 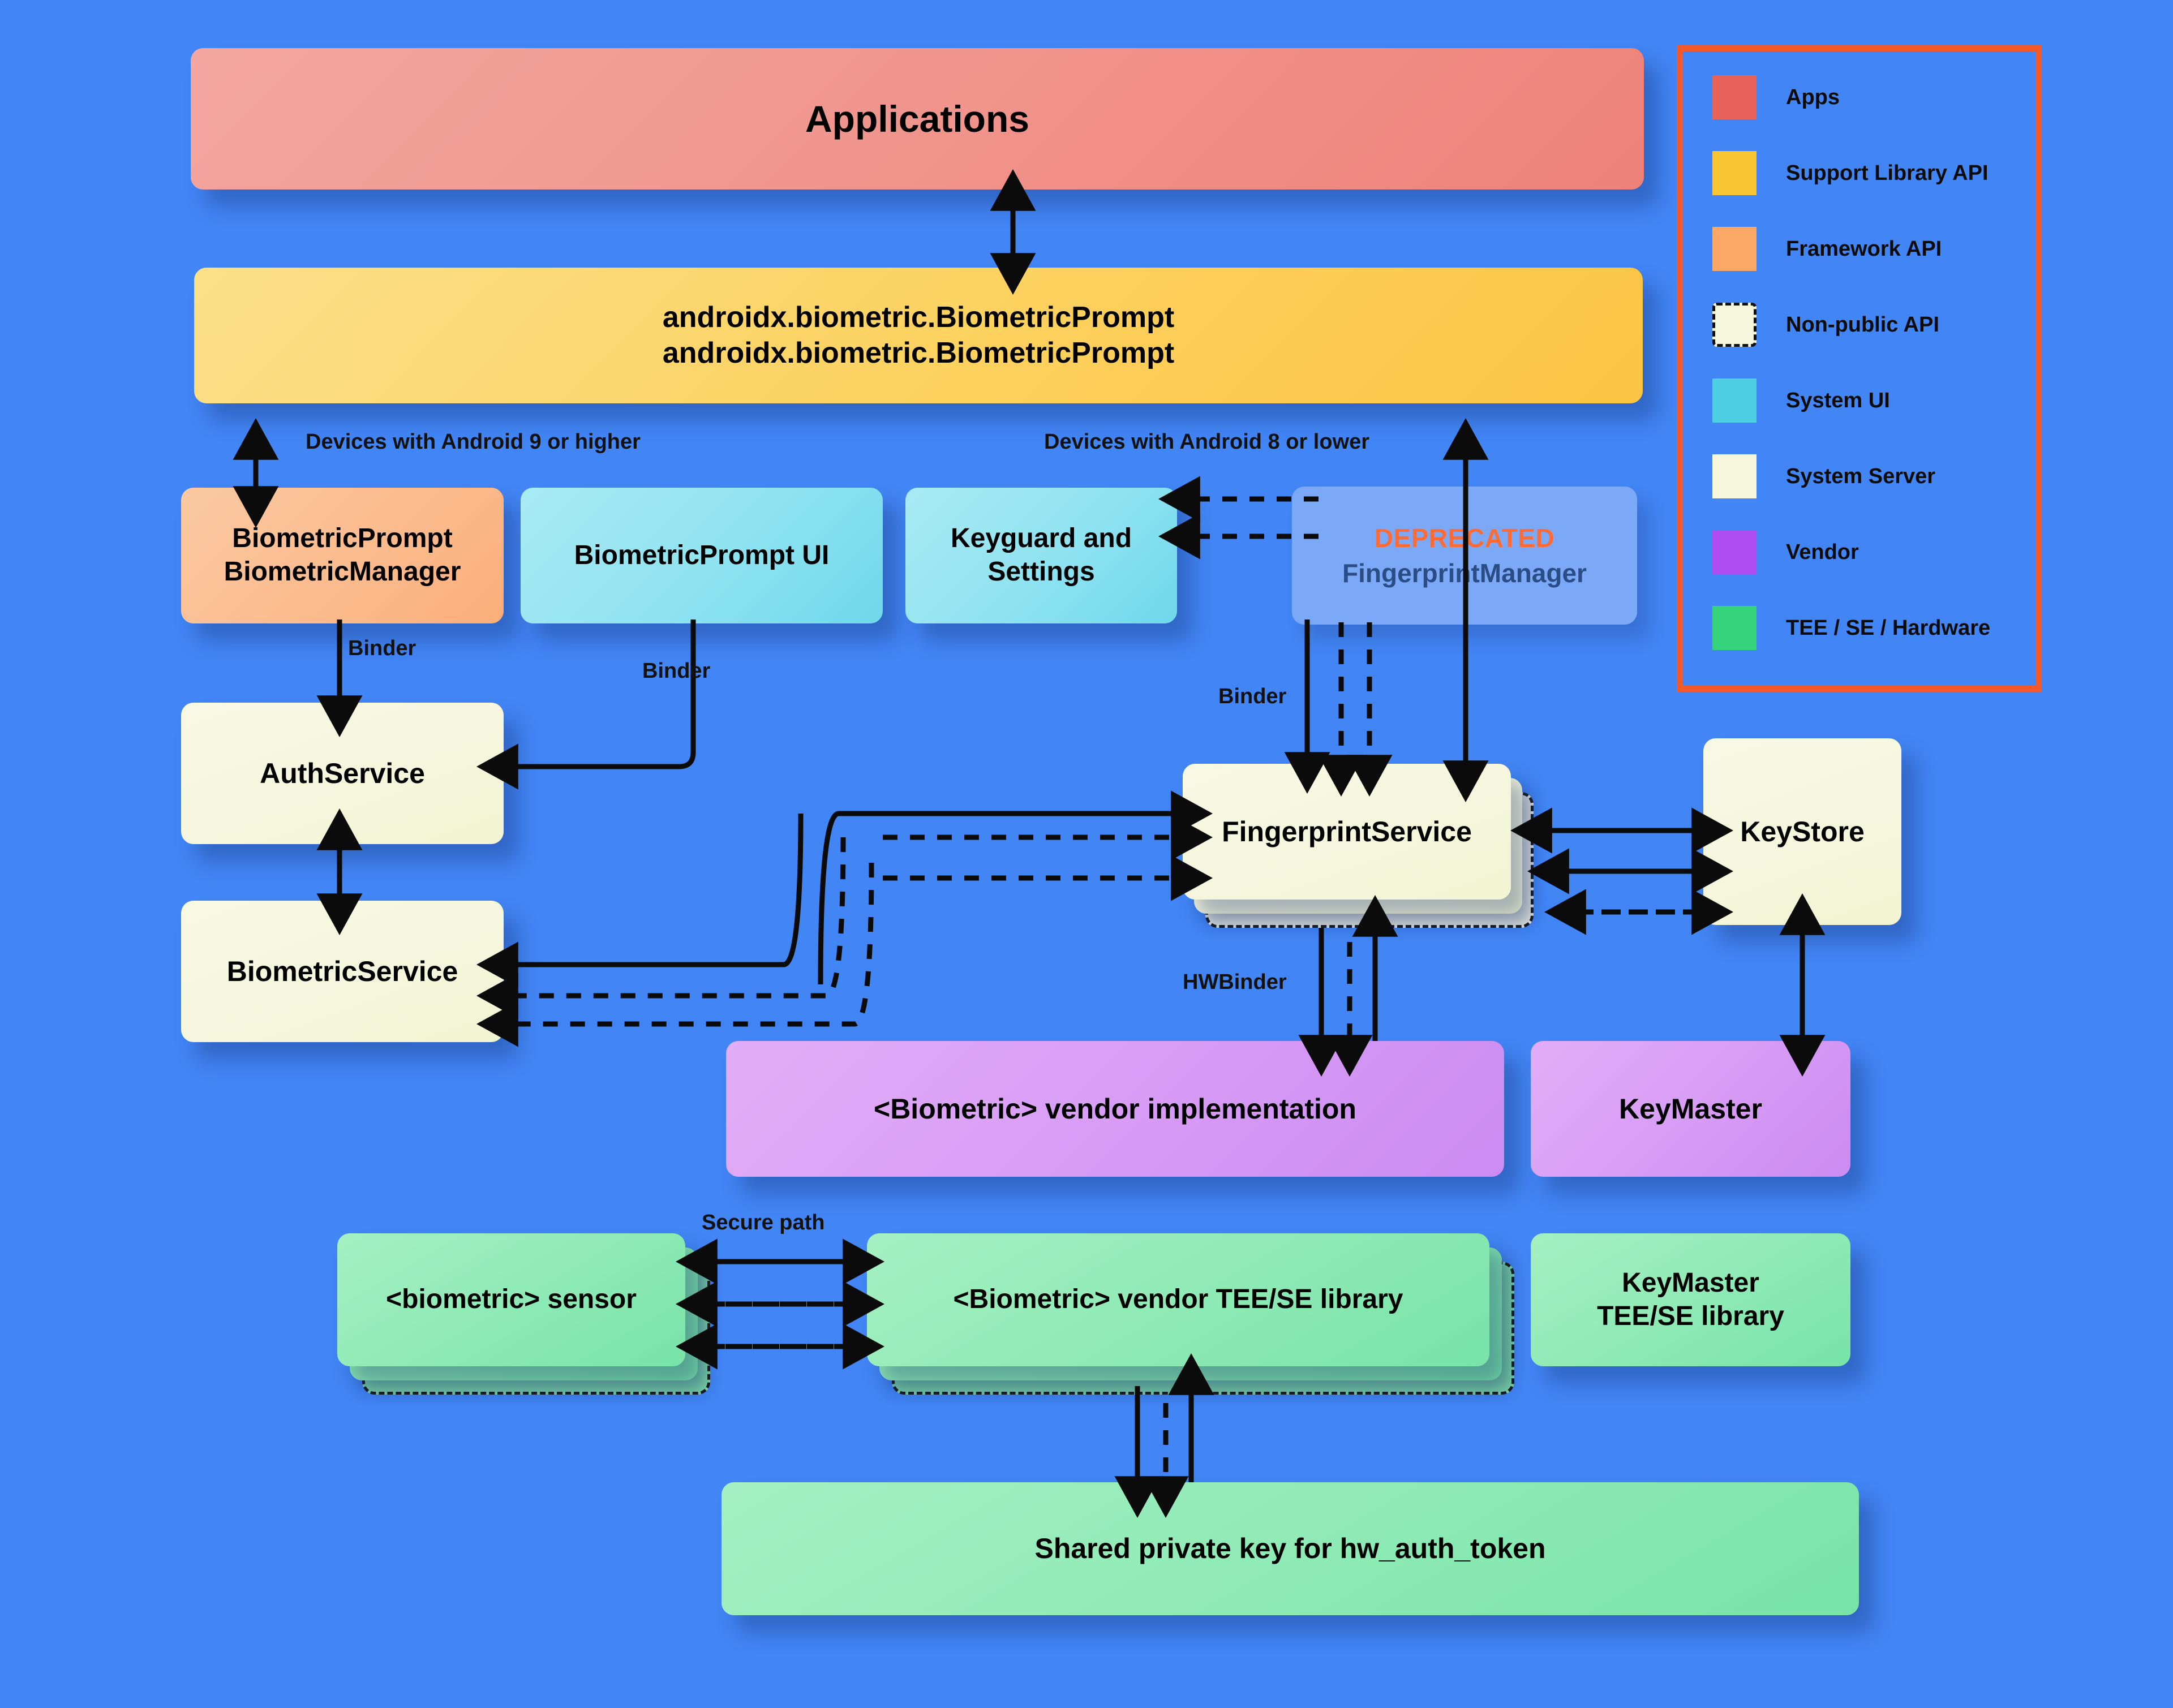 I want to click on node-applications: Applications, so click(x=918, y=119).